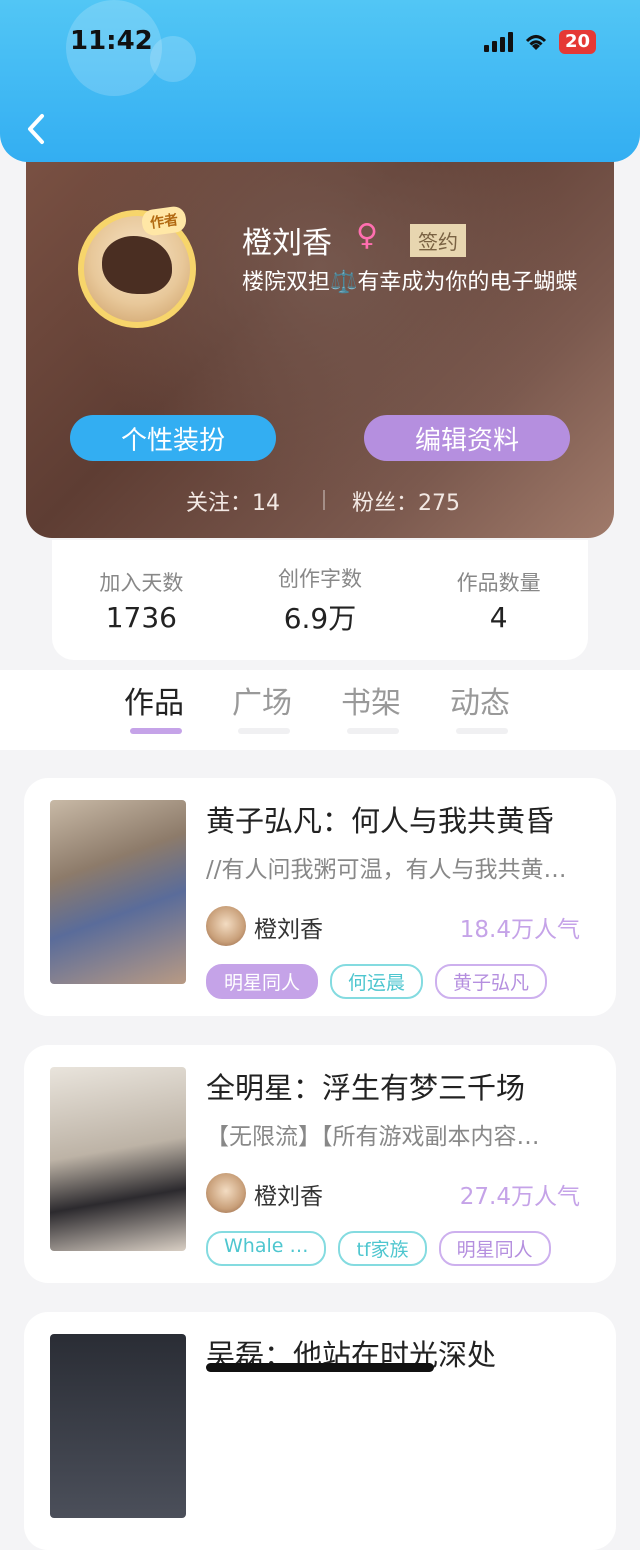 This screenshot has width=640, height=1550. What do you see at coordinates (173, 438) in the screenshot?
I see `dress-up-button: 个性装扮` at bounding box center [173, 438].